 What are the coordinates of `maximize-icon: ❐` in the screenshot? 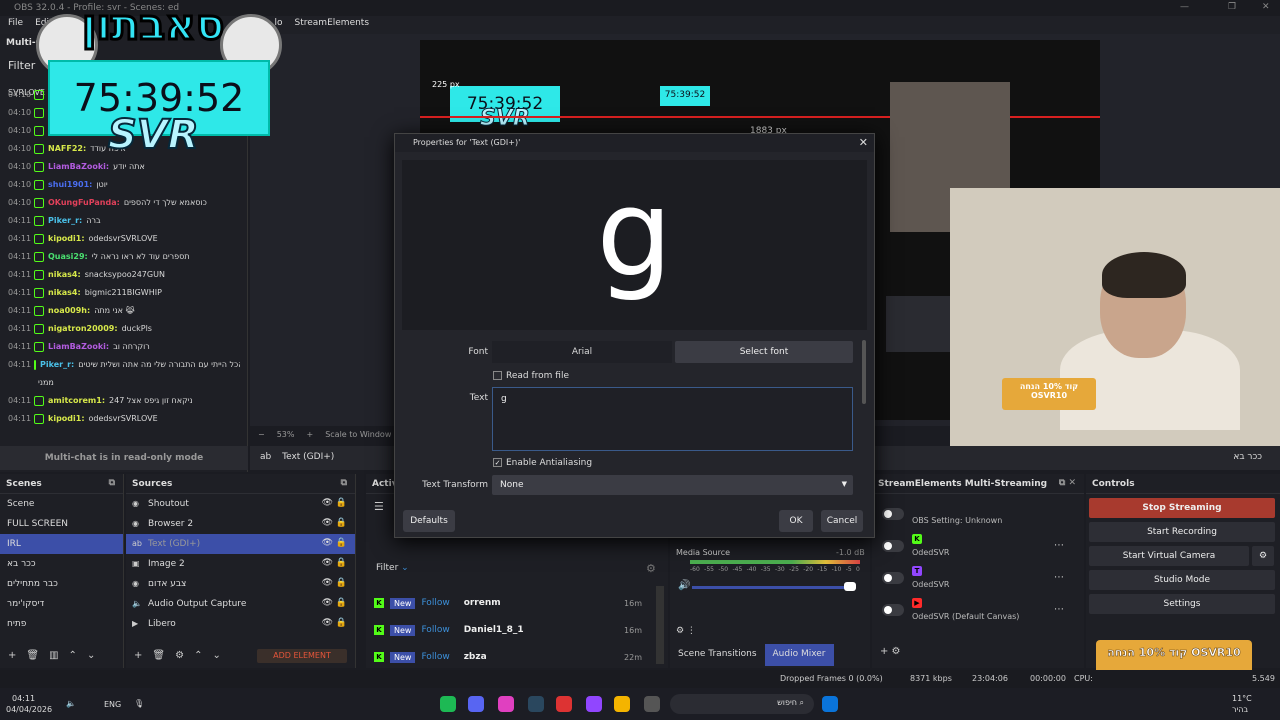 It's located at (1232, 7).